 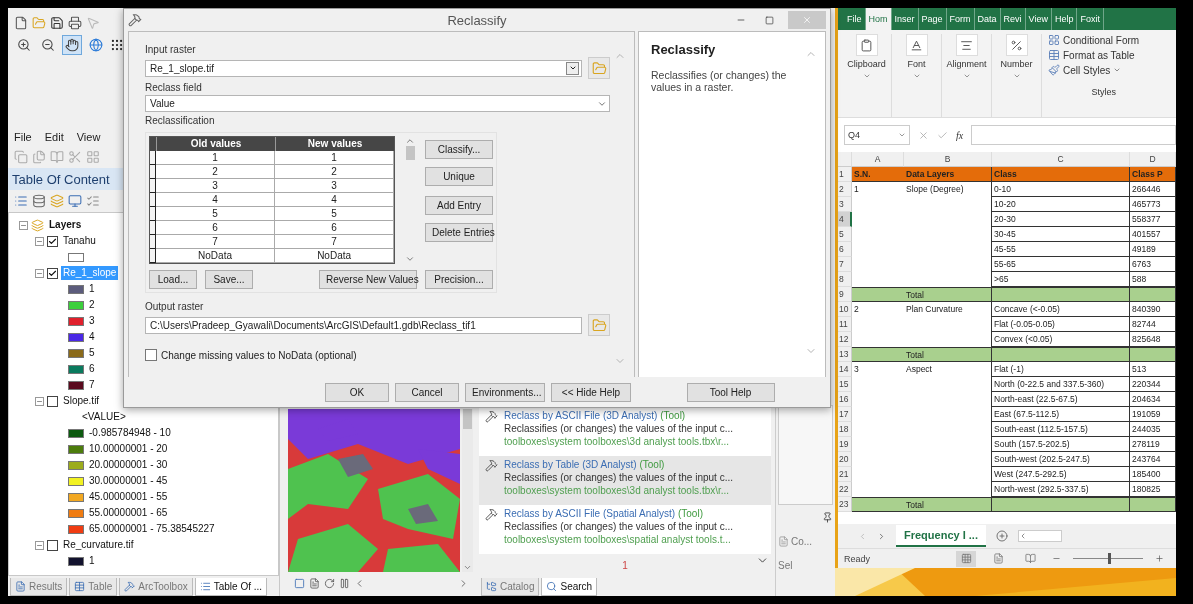 What do you see at coordinates (845, 504) in the screenshot?
I see `row-header: 23` at bounding box center [845, 504].